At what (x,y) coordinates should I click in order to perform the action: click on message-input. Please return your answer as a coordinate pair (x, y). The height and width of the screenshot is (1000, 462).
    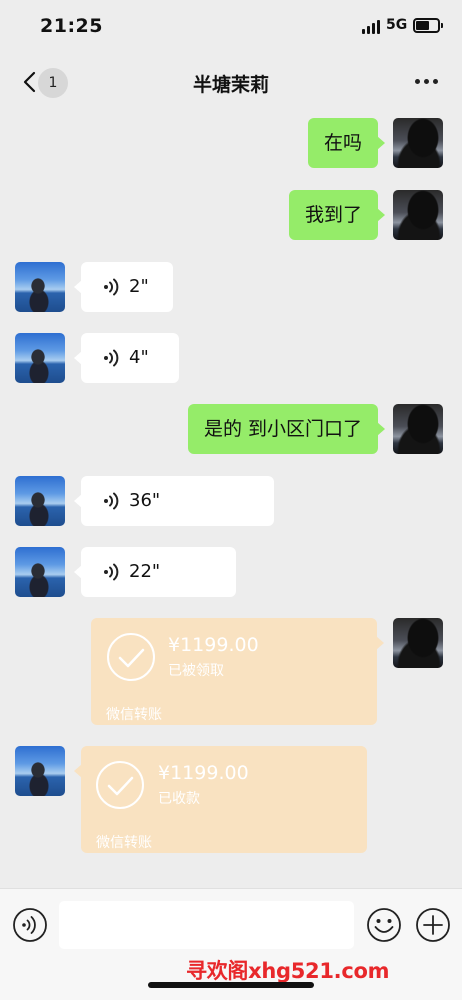
    Looking at the image, I should click on (206, 925).